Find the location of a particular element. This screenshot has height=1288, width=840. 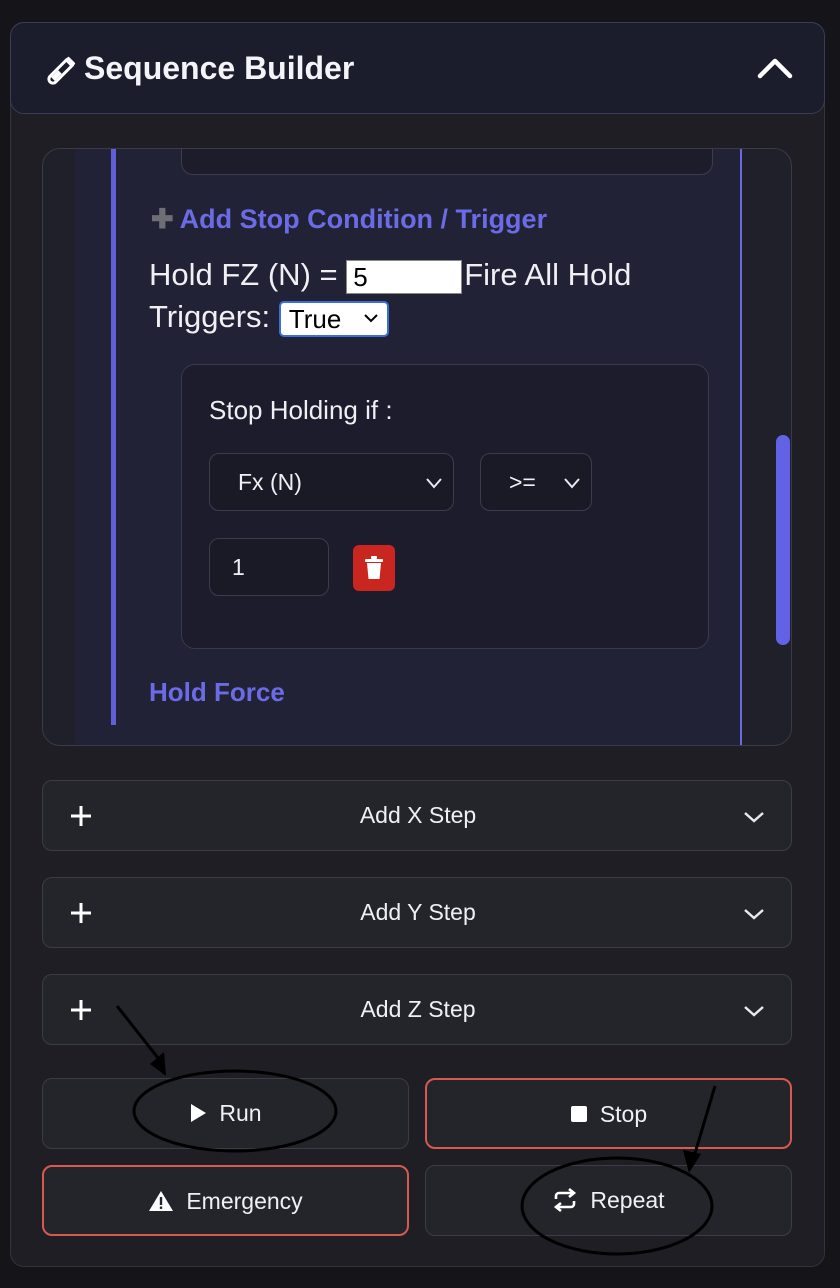

condition-operator-select: >= is located at coordinates (536, 482).